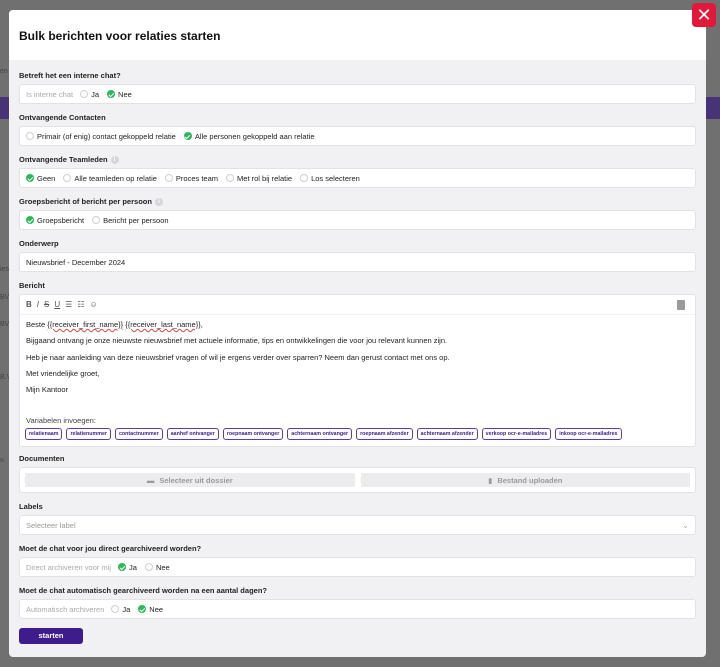 The image size is (720, 667). Describe the element at coordinates (2, 460) in the screenshot. I see `background-text: v.` at that location.